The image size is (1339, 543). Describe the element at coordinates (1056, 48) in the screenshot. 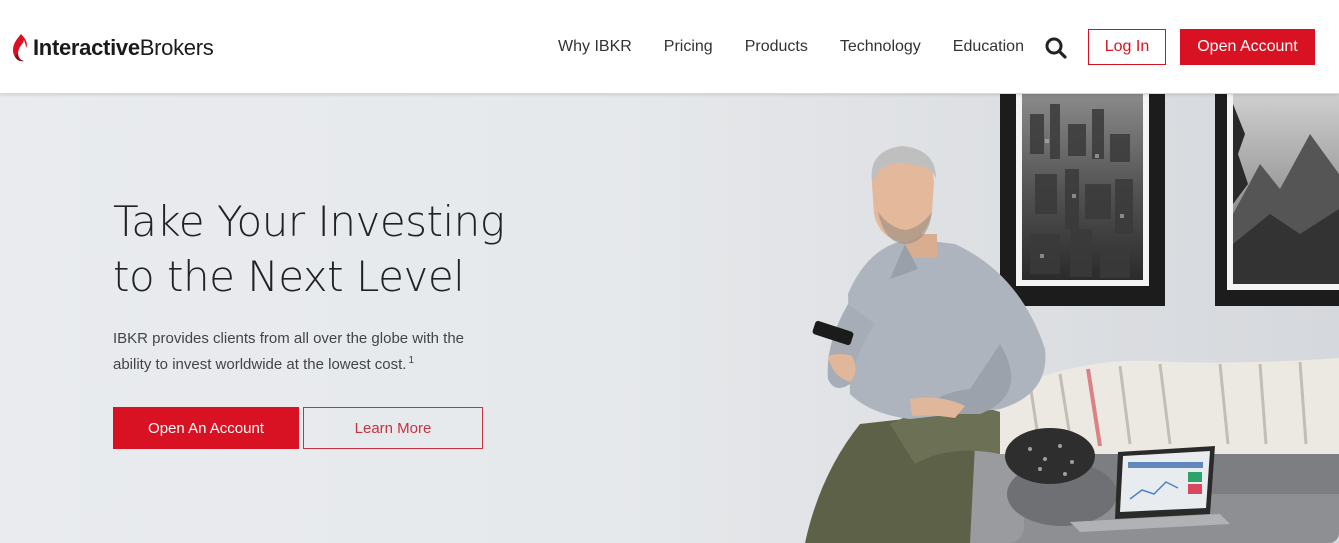

I see `search-icon` at that location.